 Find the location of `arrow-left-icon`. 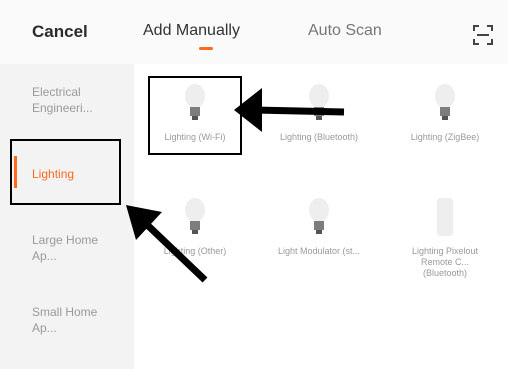

arrow-left-icon is located at coordinates (289, 110).